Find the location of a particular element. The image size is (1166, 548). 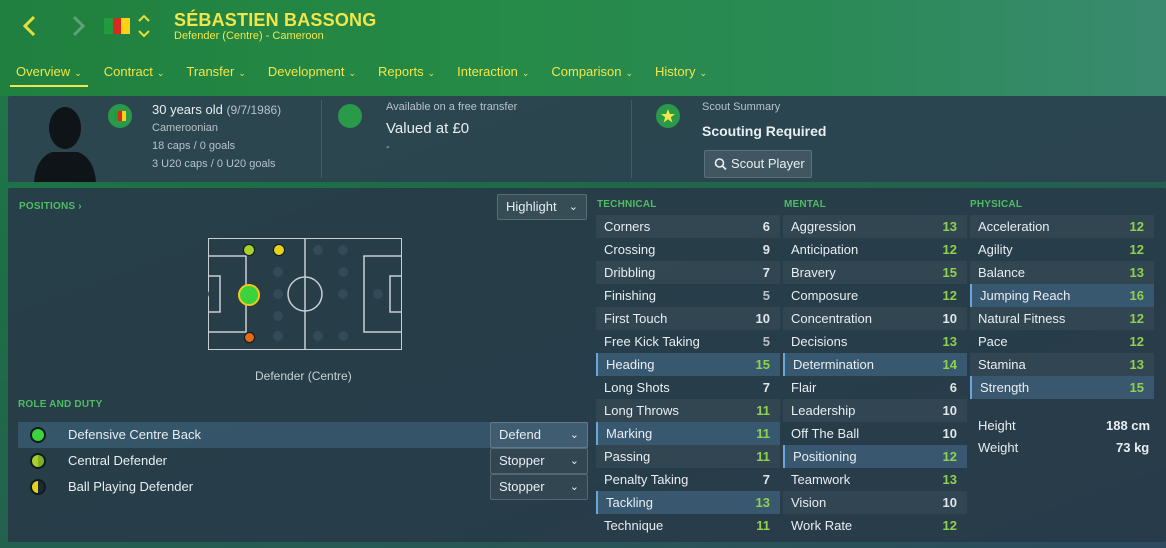

positions-link: POSITIONS › is located at coordinates (50, 206).